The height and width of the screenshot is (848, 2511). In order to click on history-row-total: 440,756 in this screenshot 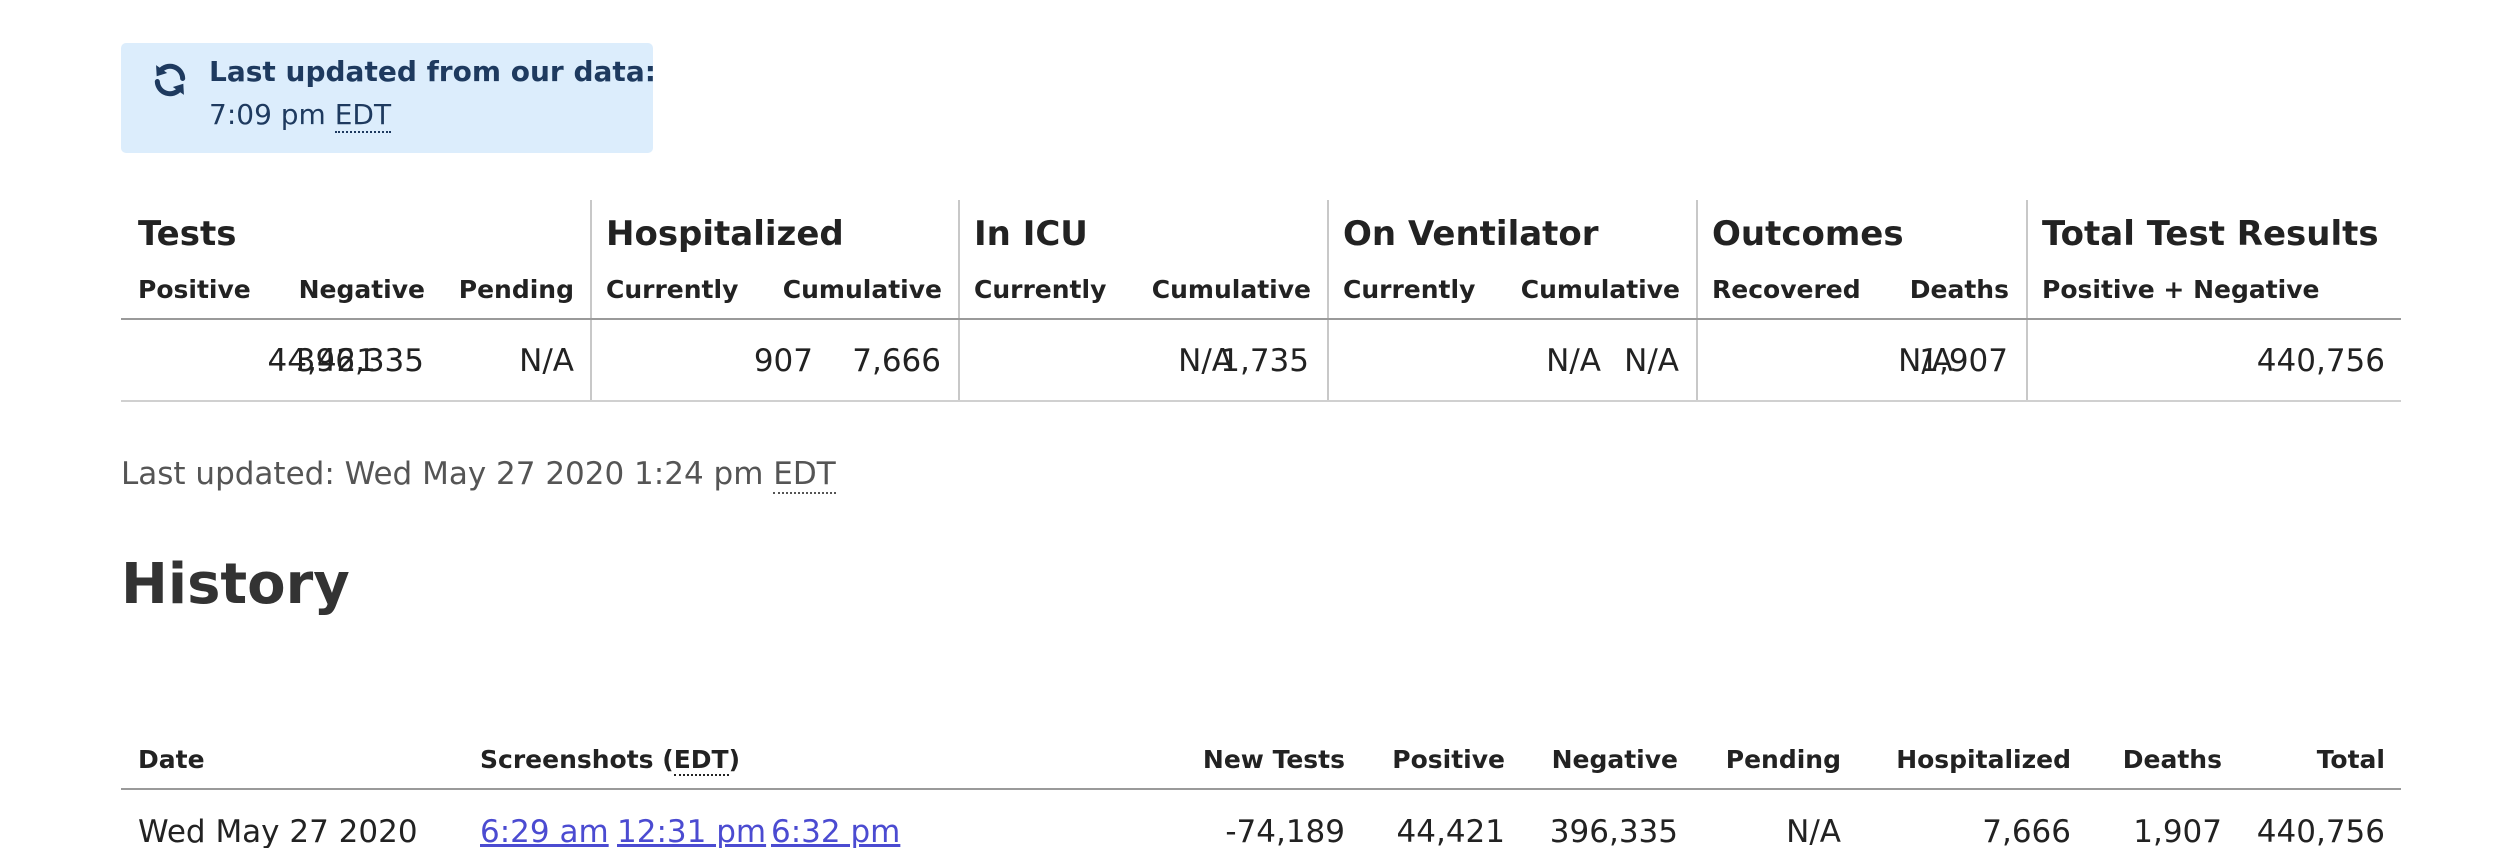, I will do `click(2320, 831)`.